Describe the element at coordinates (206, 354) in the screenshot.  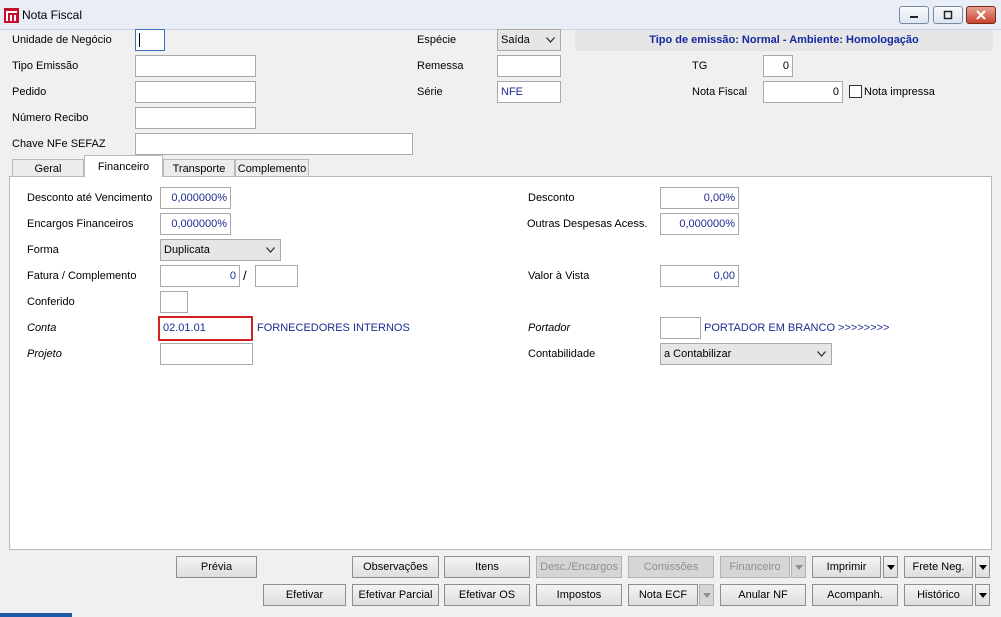
I see `projeto-input` at that location.